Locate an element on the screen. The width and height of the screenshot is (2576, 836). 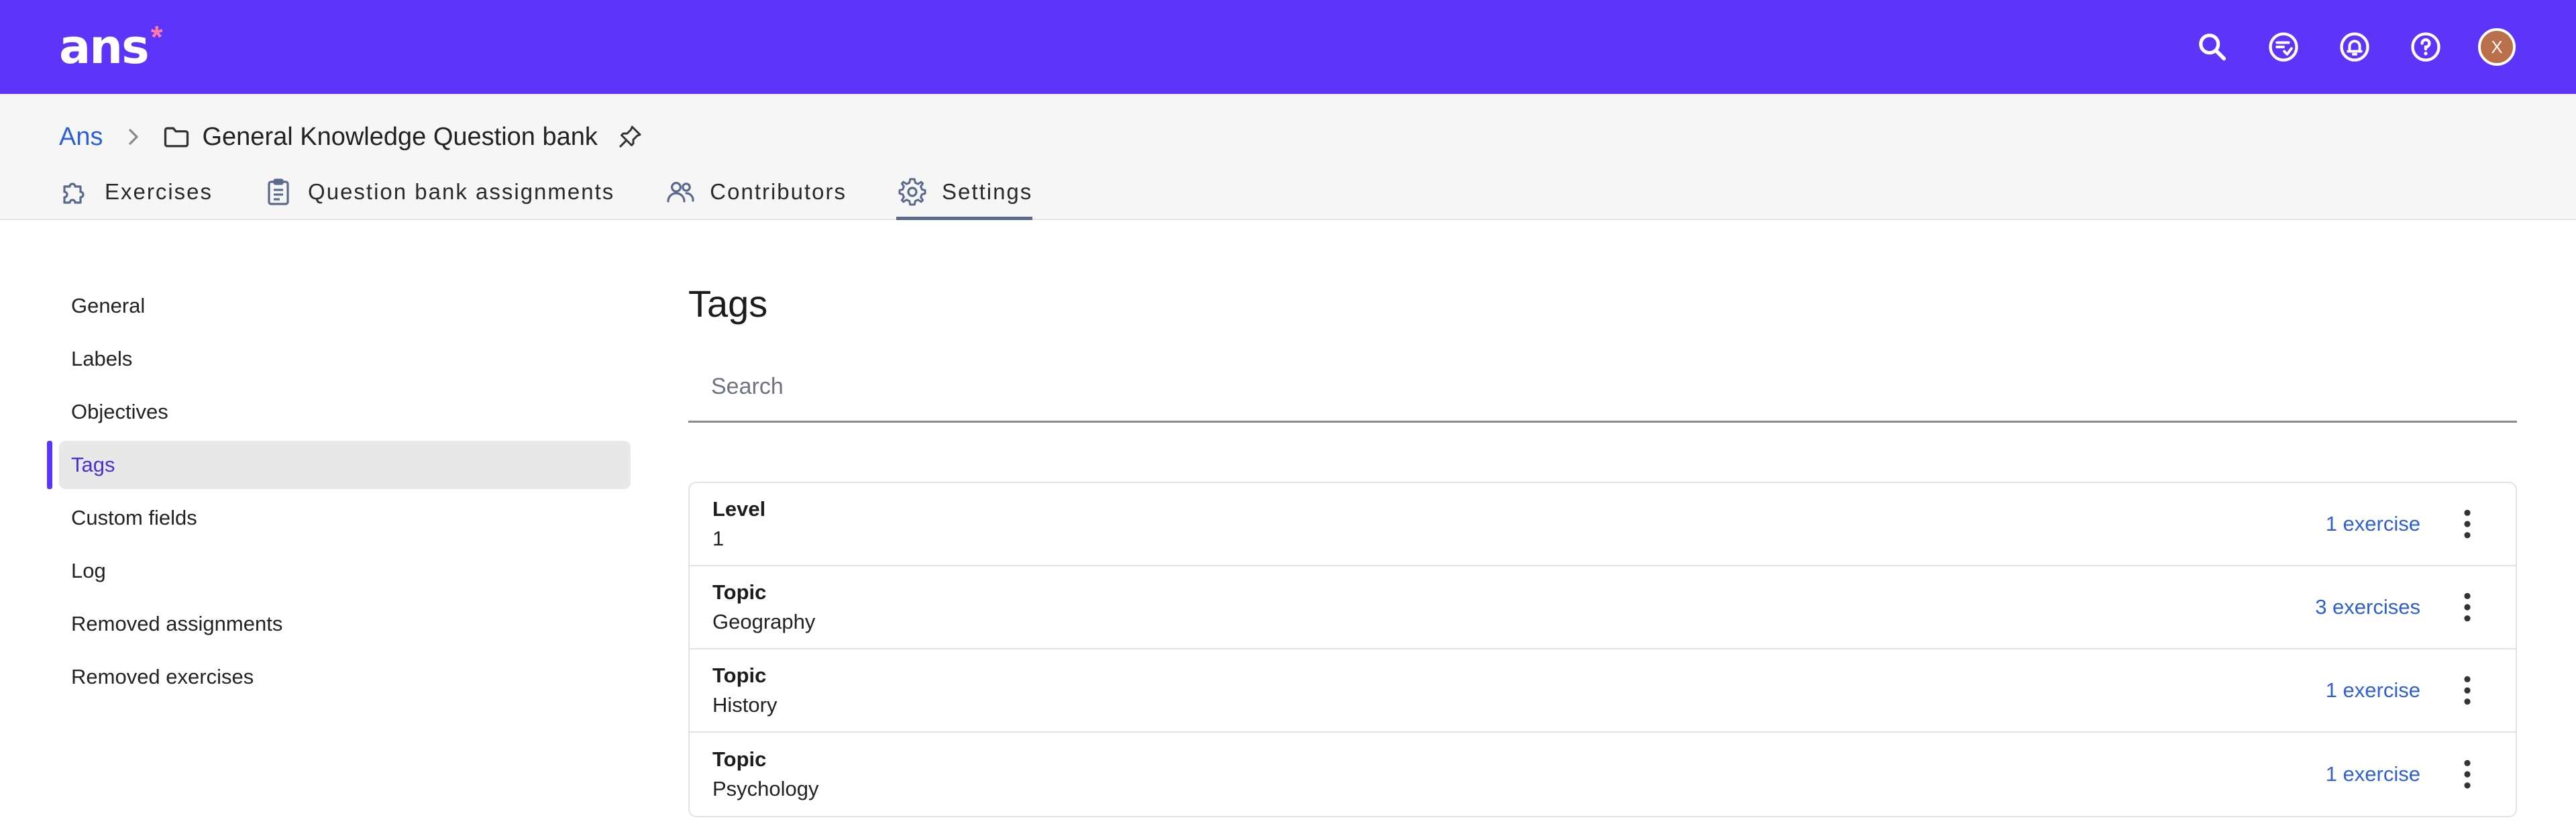
search-icon is located at coordinates (2212, 47).